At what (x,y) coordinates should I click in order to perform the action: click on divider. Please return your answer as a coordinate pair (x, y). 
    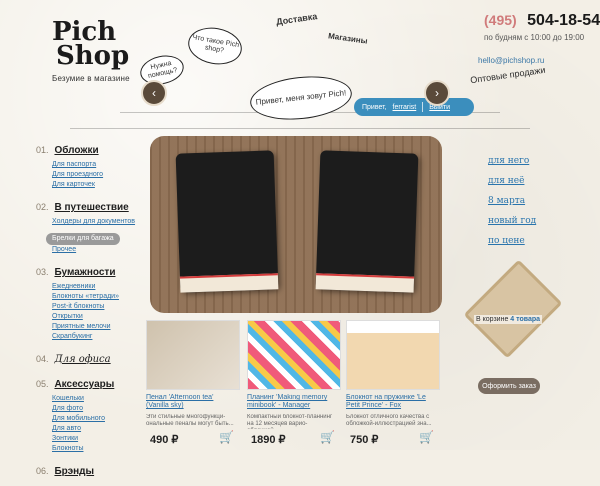
    Looking at the image, I should click on (423, 107).